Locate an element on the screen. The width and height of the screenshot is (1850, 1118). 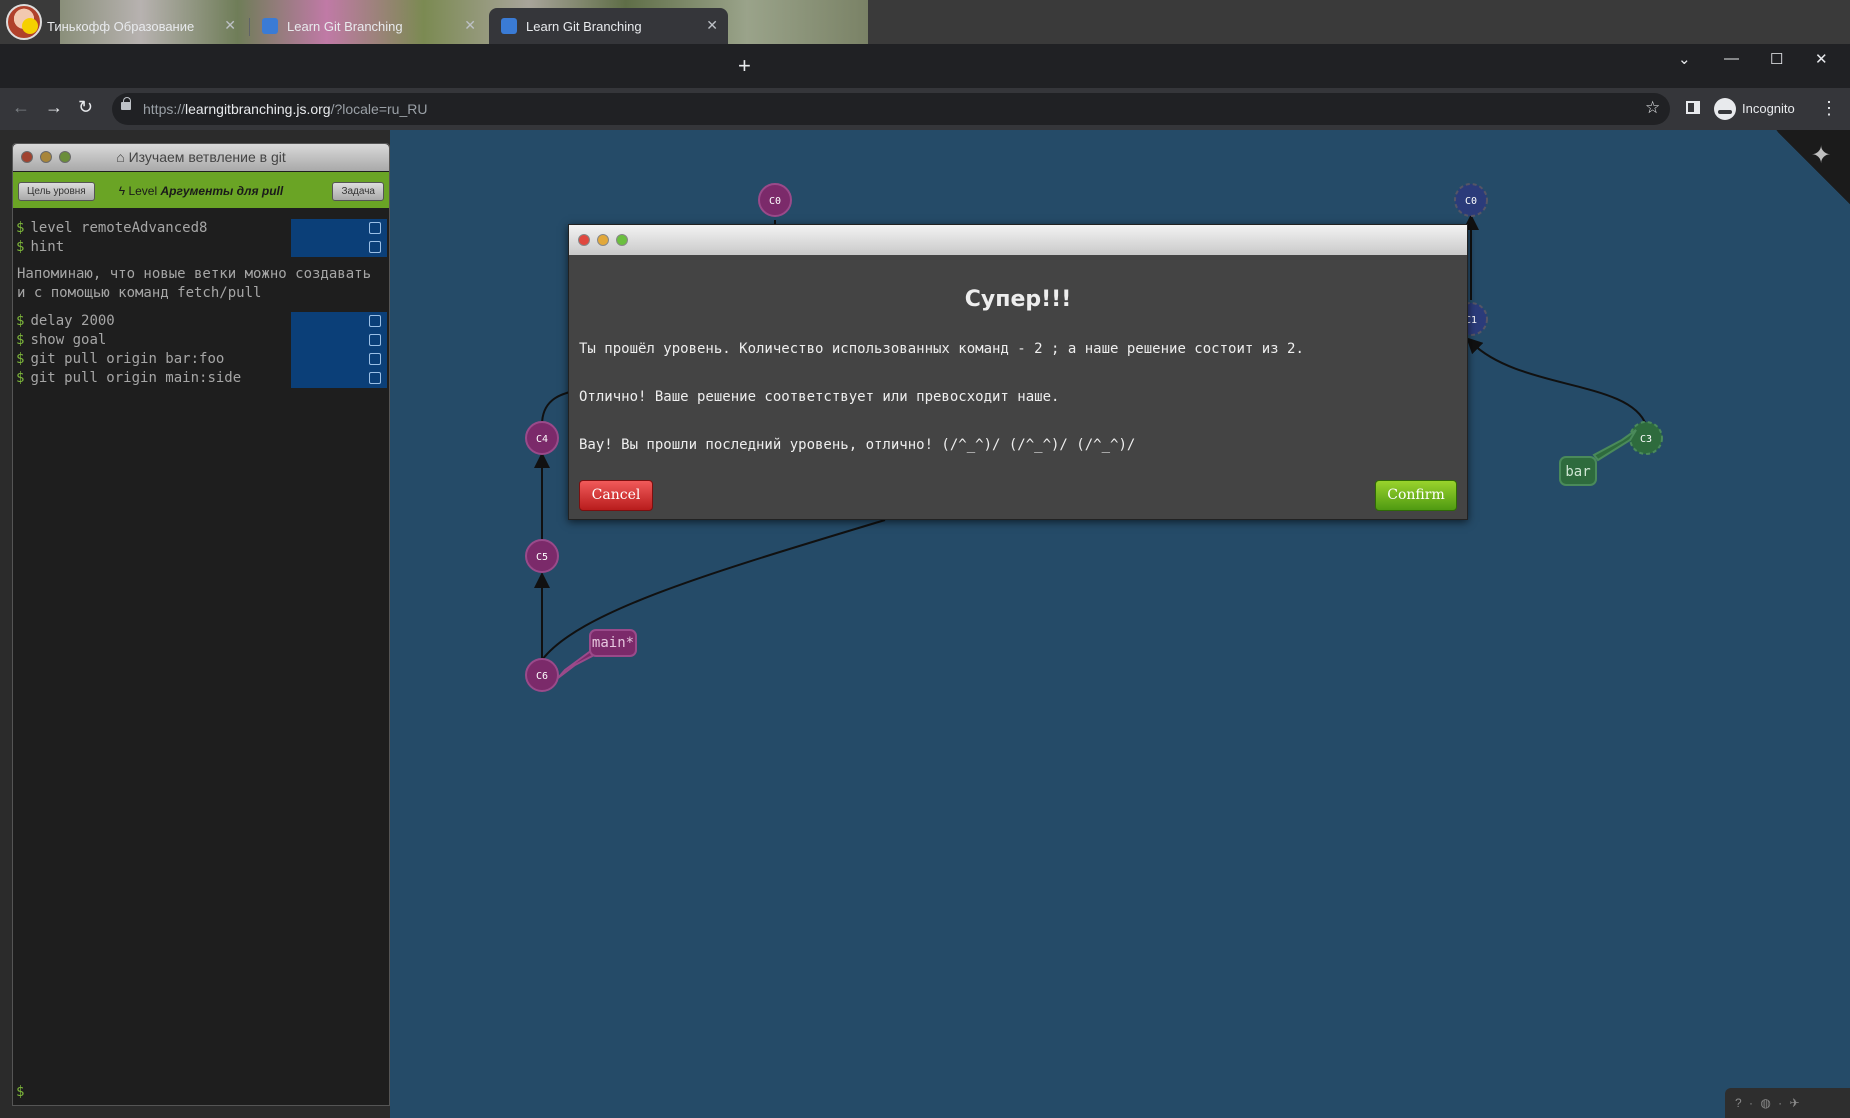
twitter-icon: ✈ is located at coordinates (1795, 1103).